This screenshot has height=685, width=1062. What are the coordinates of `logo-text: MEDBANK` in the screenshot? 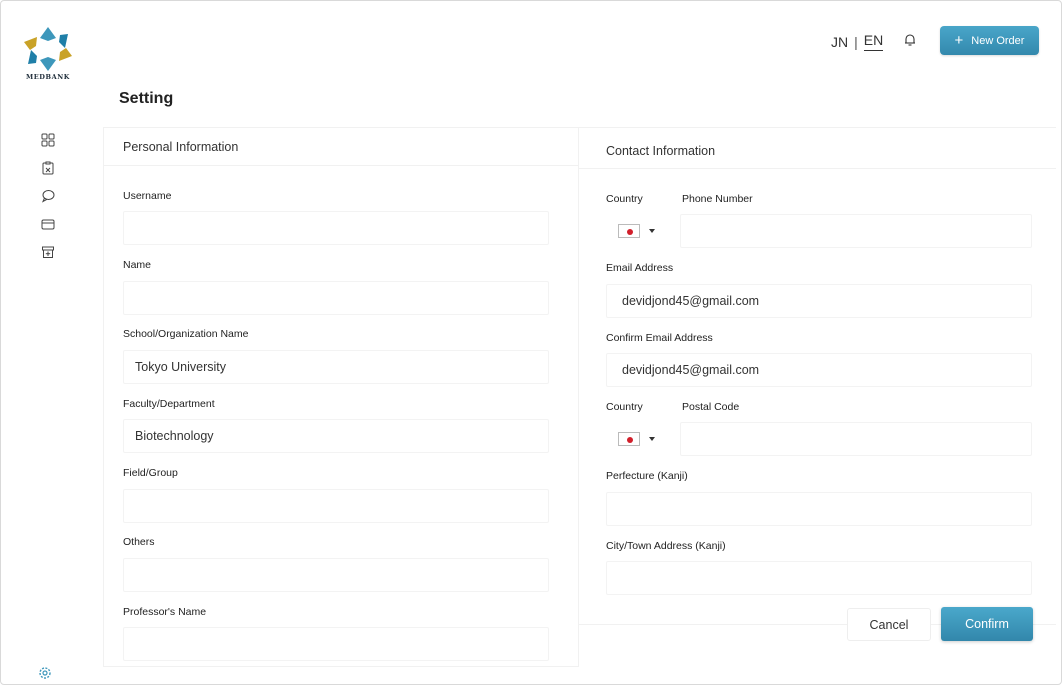 It's located at (48, 77).